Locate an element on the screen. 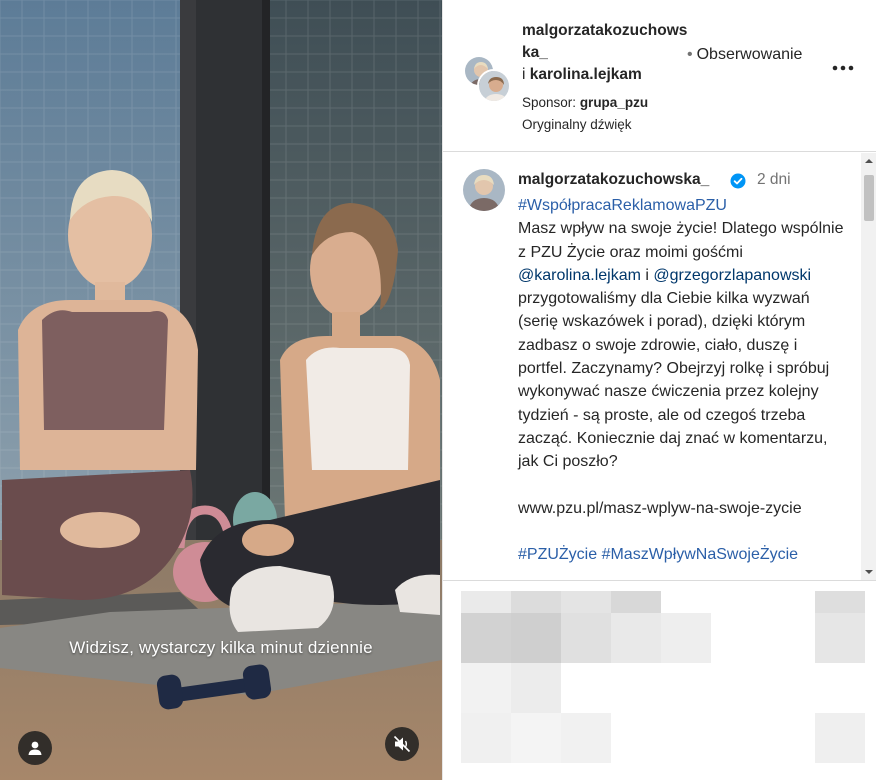 This screenshot has width=876, height=780. mention-link: @grzegorzlapanowski is located at coordinates (732, 275).